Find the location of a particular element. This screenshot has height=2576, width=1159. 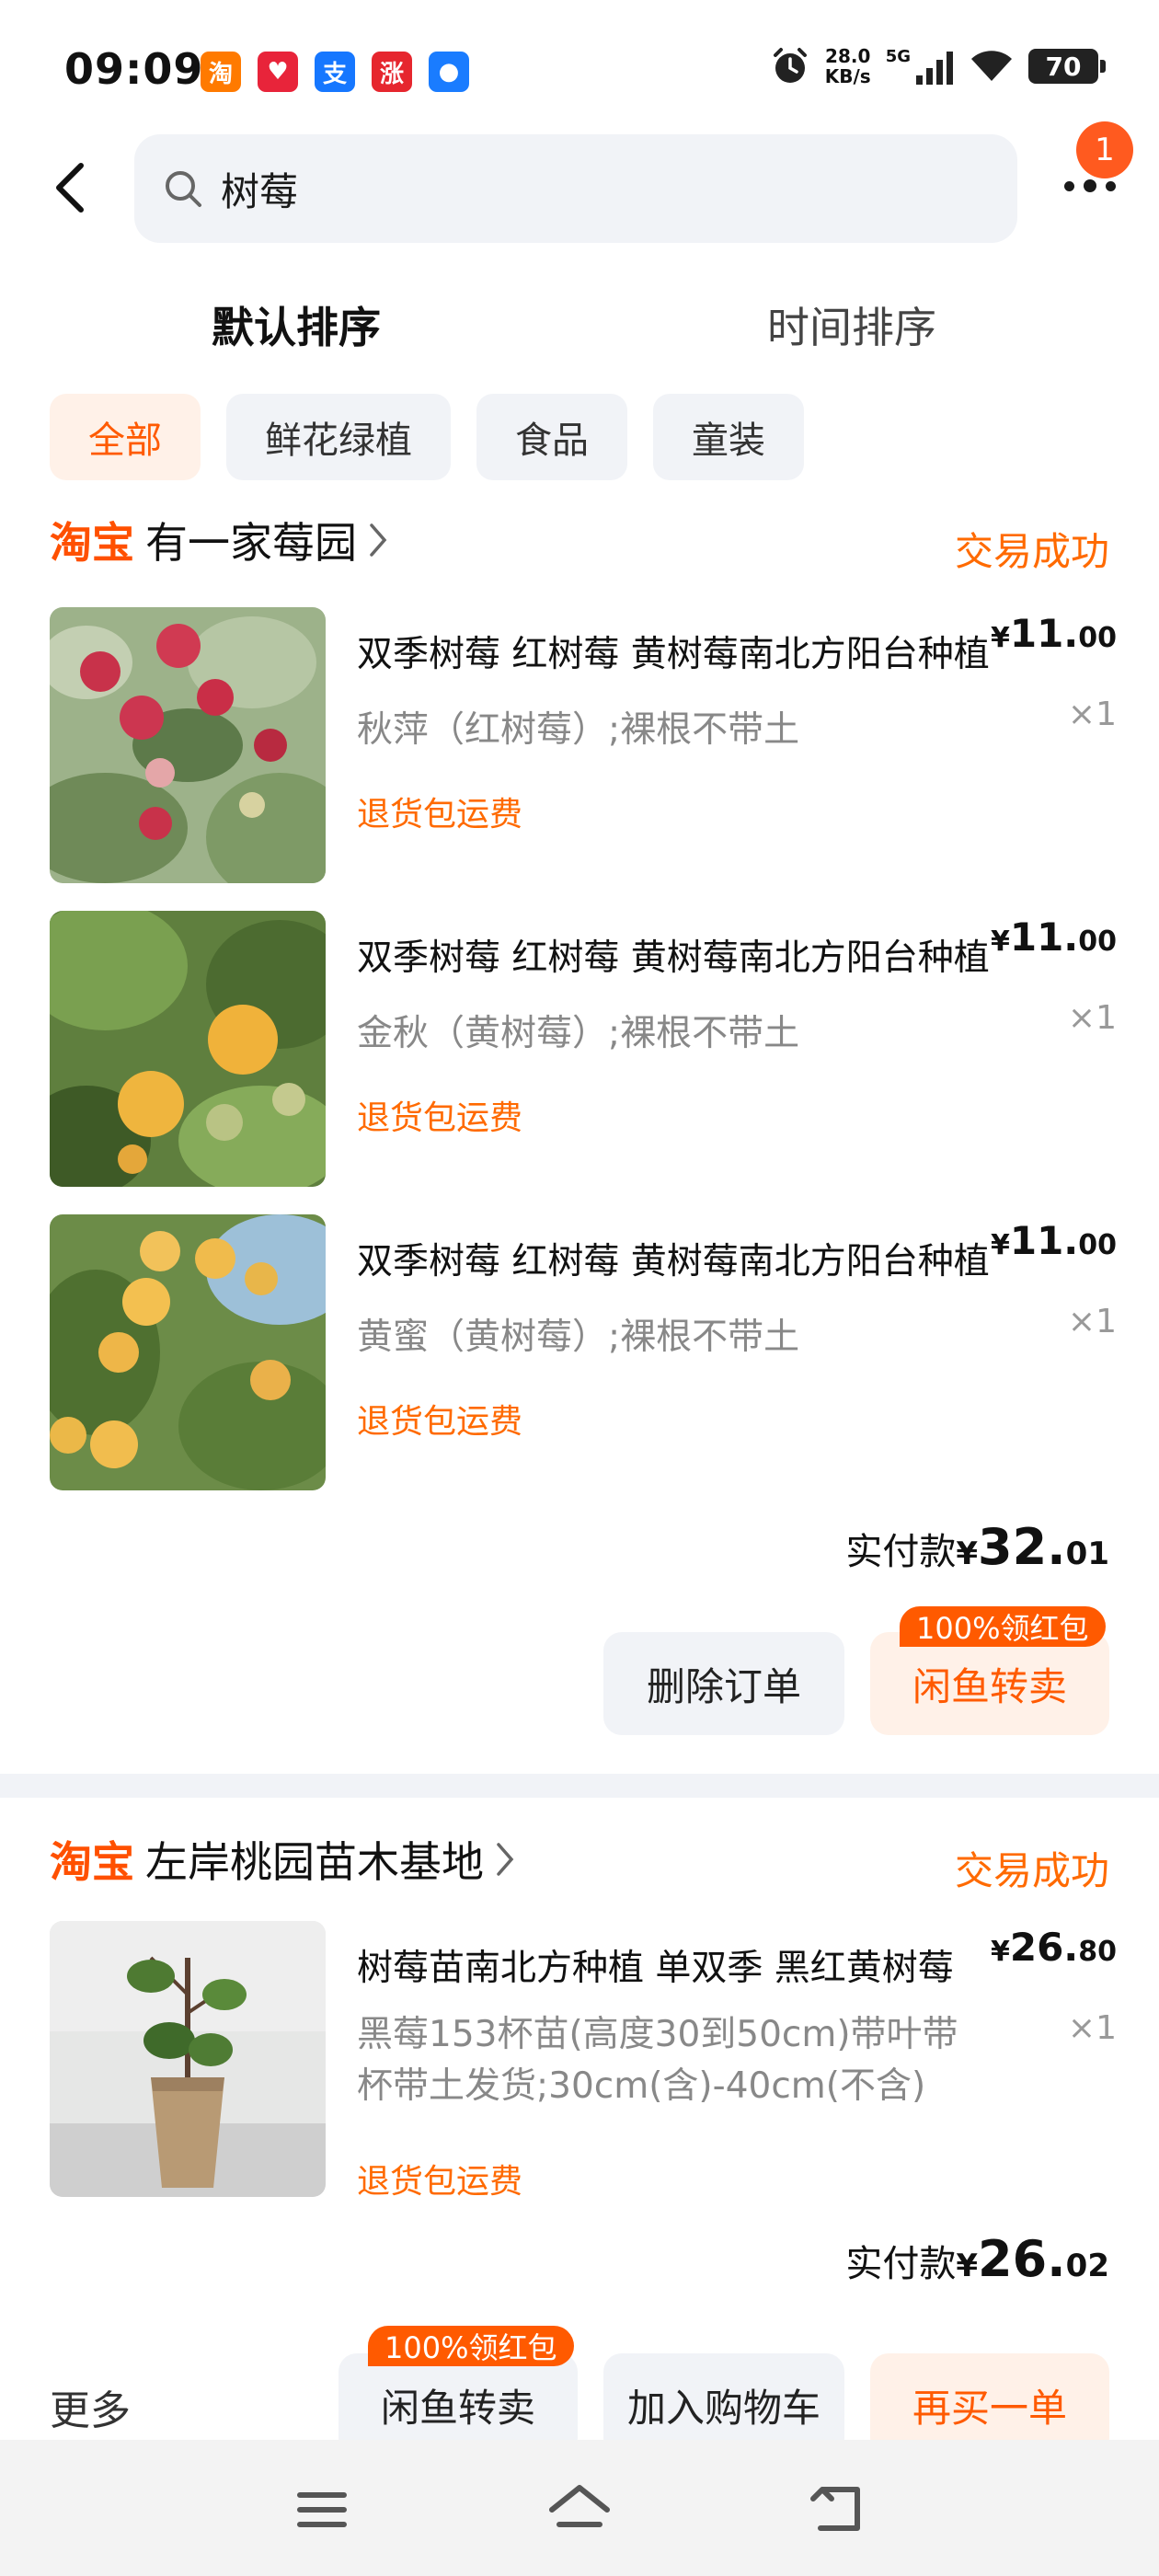

item-price: ¥26.80 is located at coordinates (1054, 1947).